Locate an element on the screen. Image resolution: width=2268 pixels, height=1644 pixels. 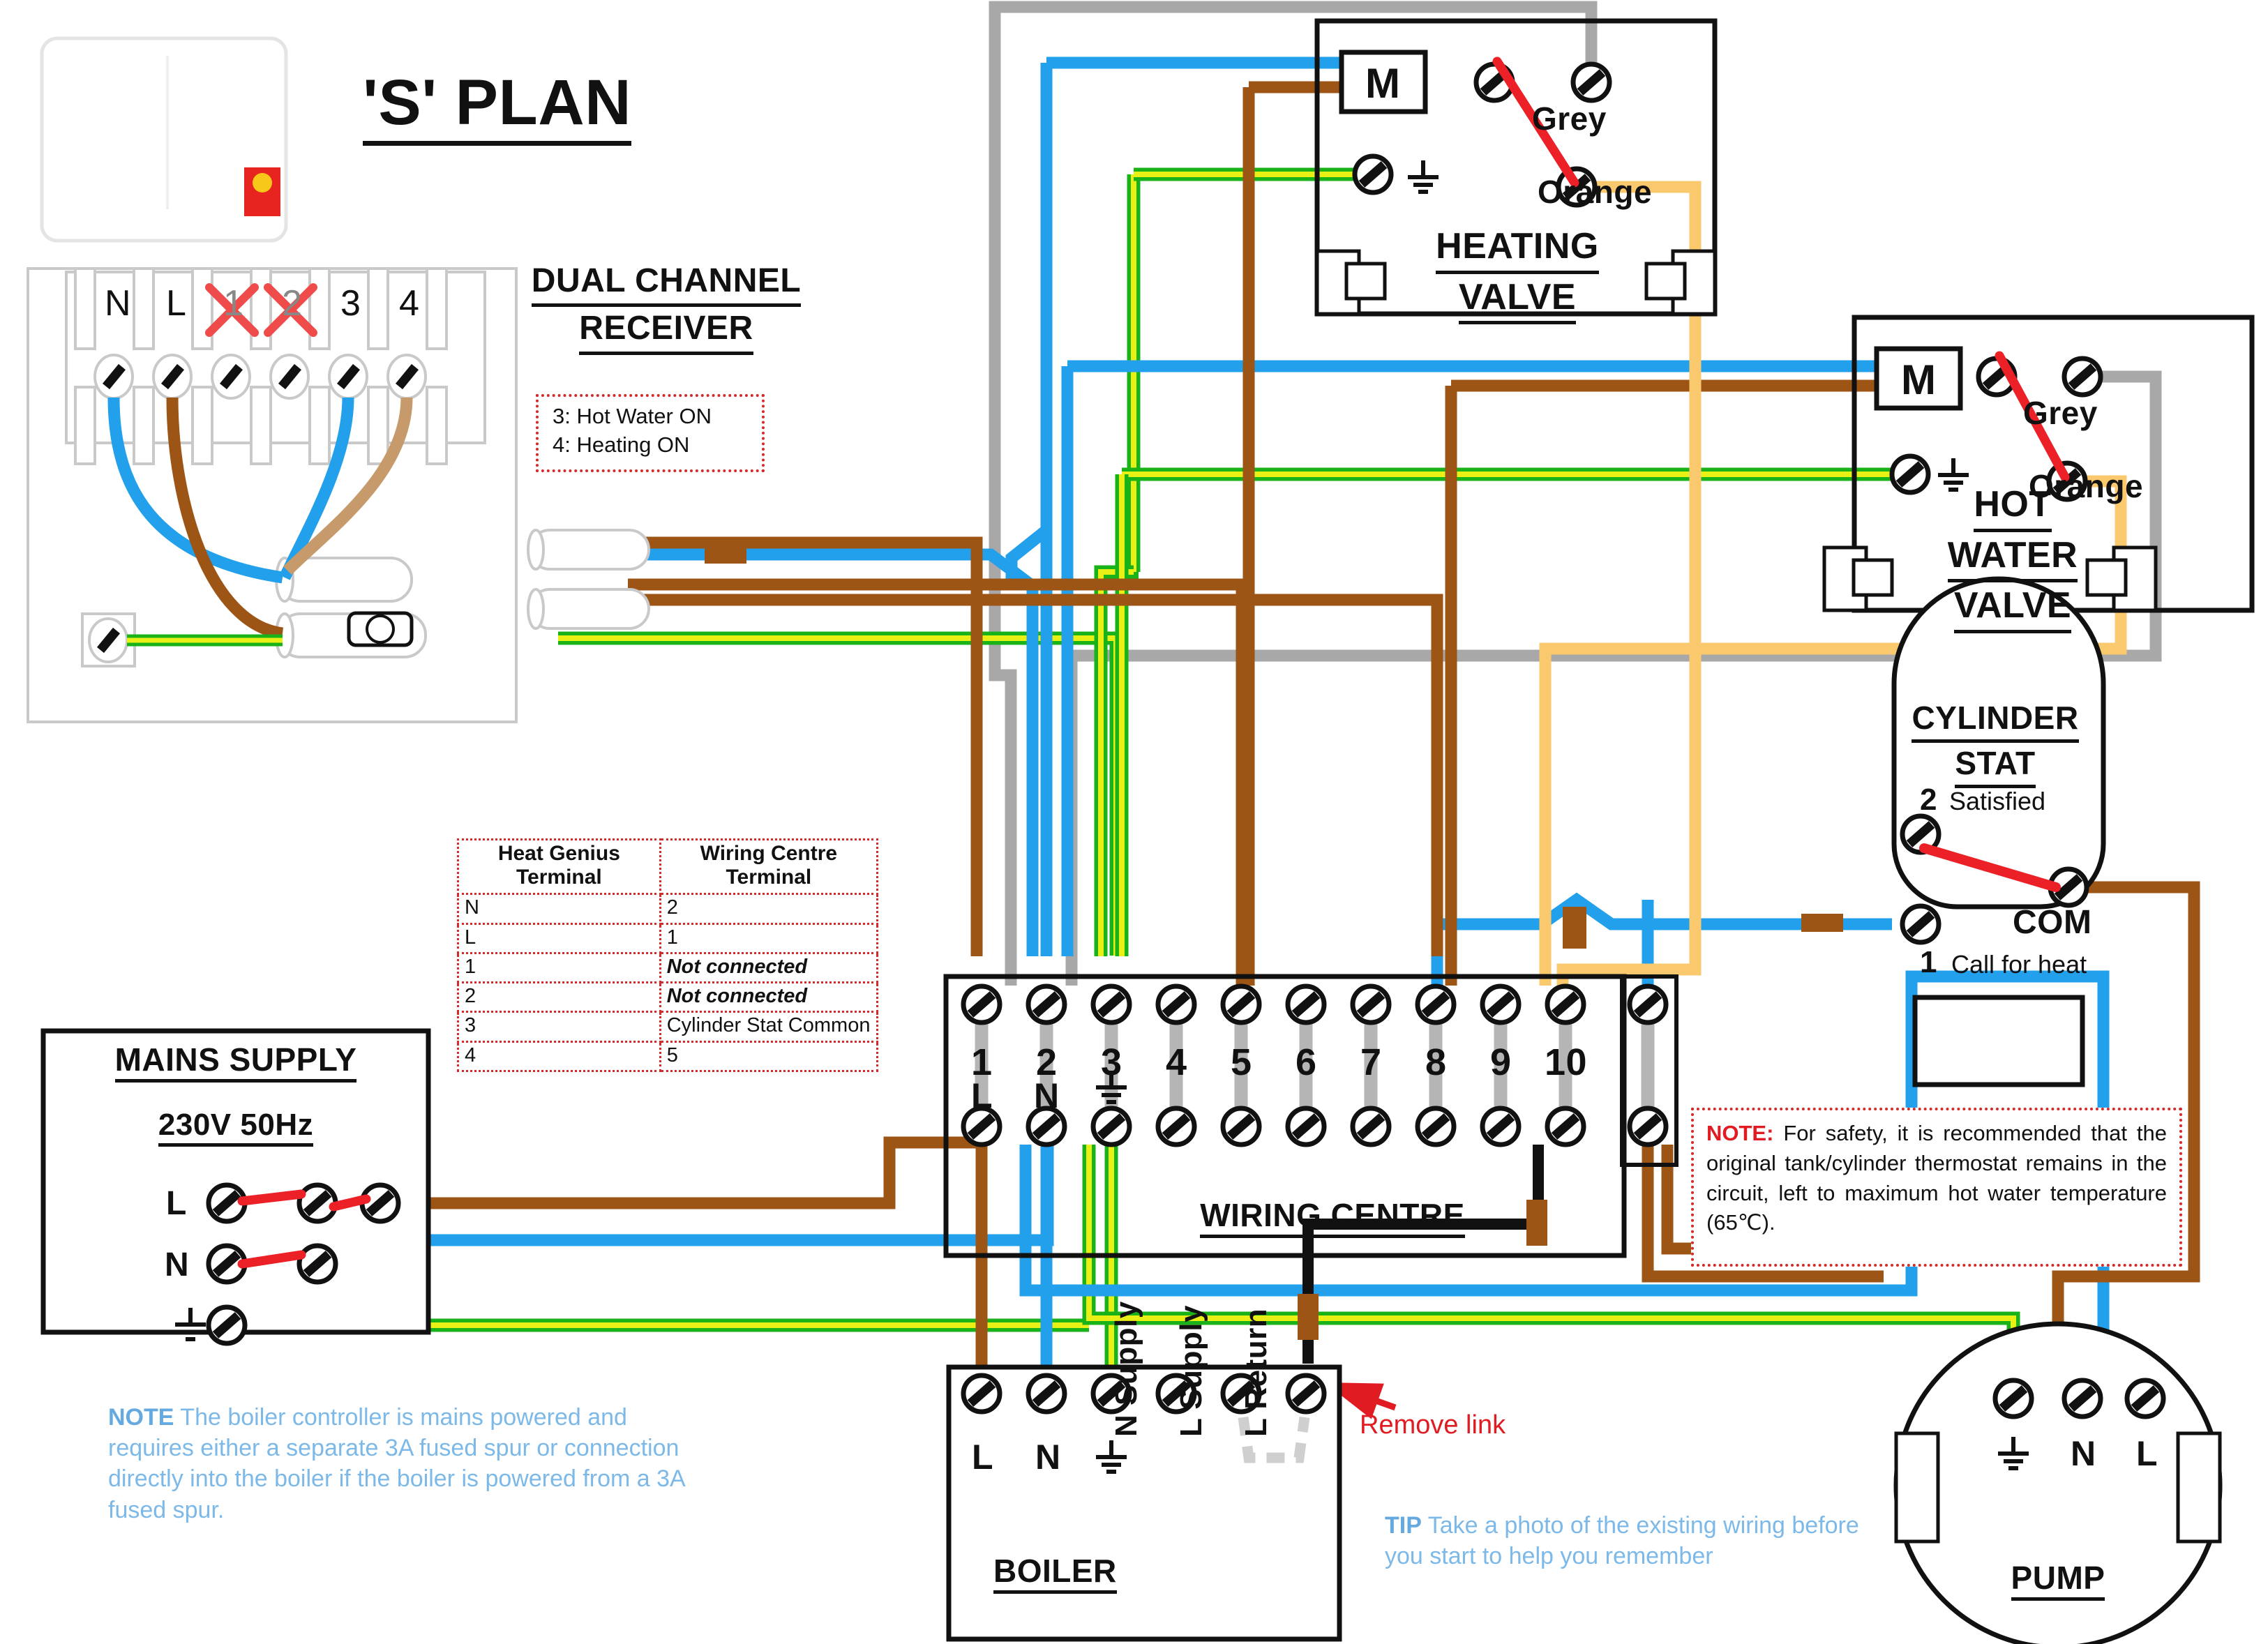
boiler-title-text: BOILER is located at coordinates (1055, 1573).